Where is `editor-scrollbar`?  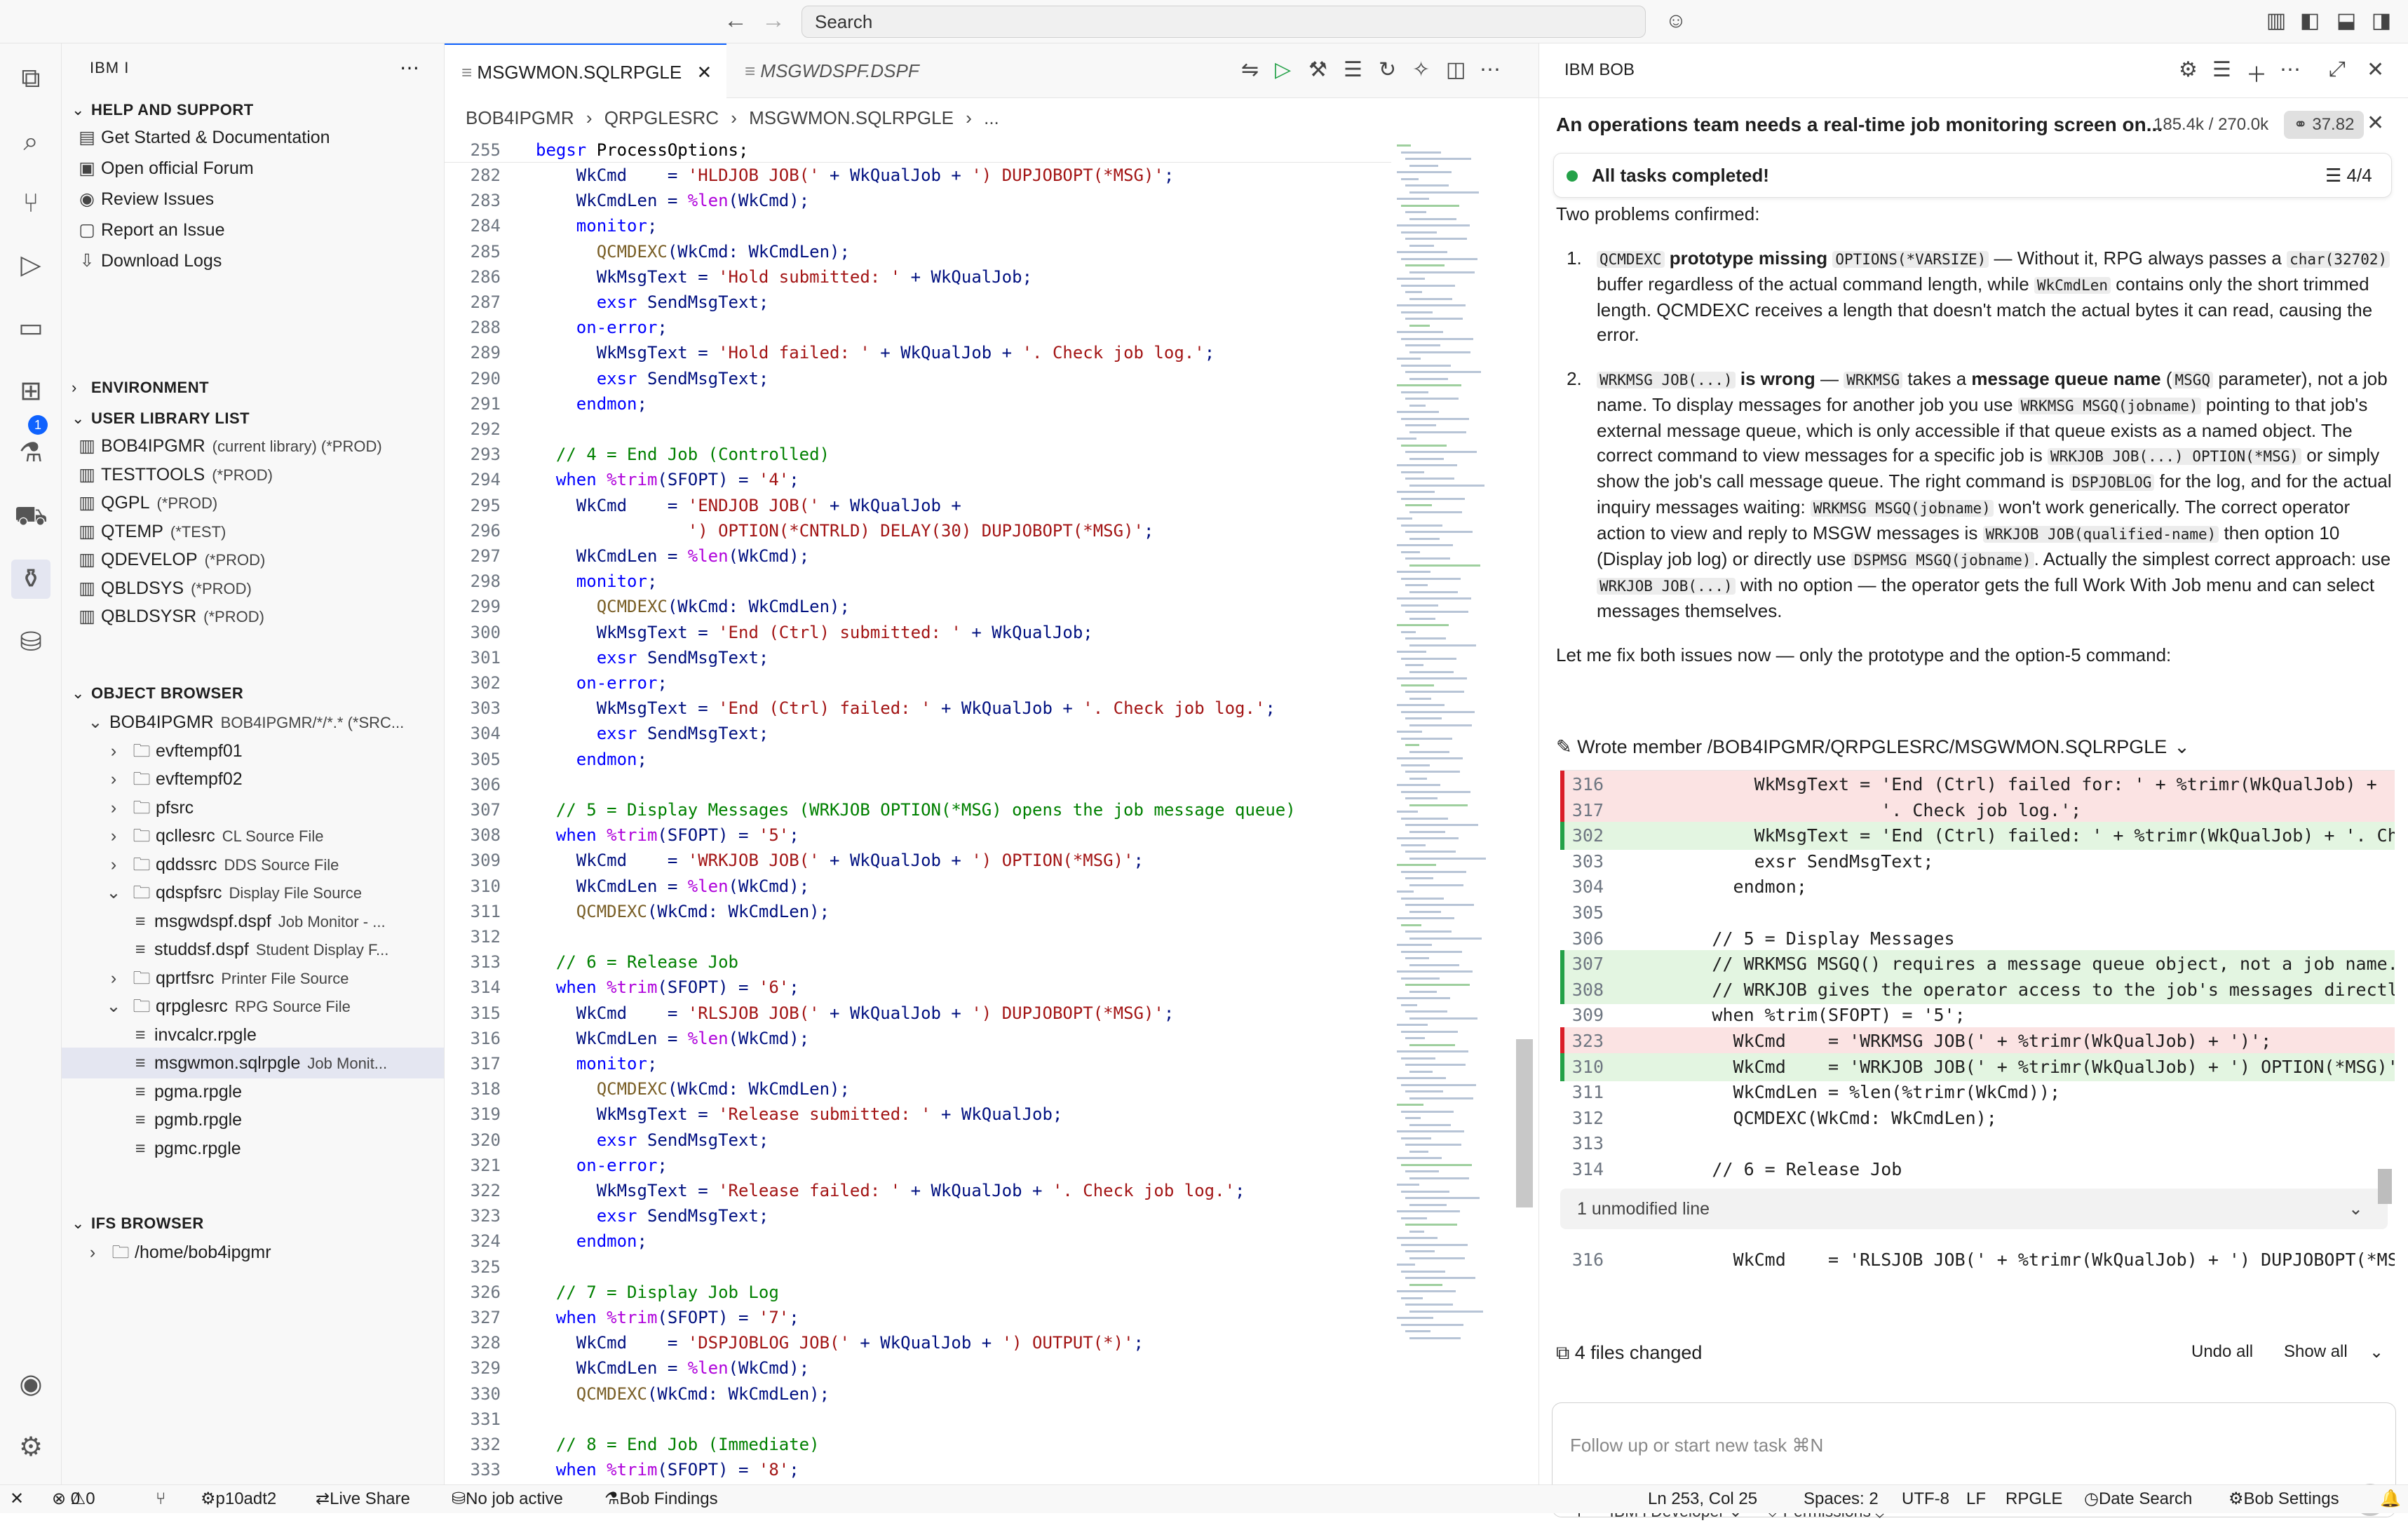
editor-scrollbar is located at coordinates (1524, 1123).